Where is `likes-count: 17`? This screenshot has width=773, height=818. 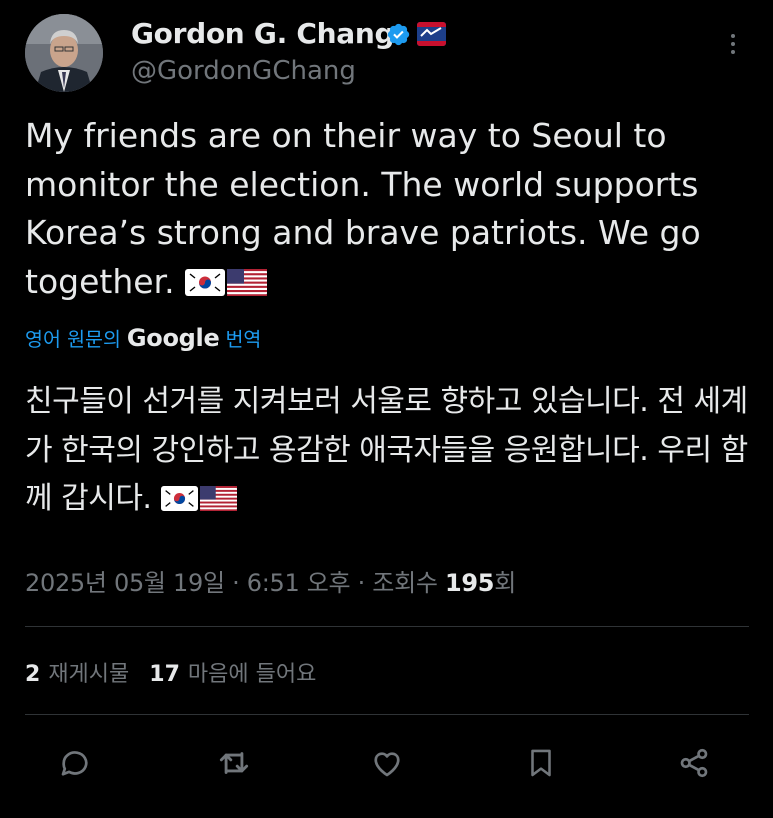 likes-count: 17 is located at coordinates (164, 674).